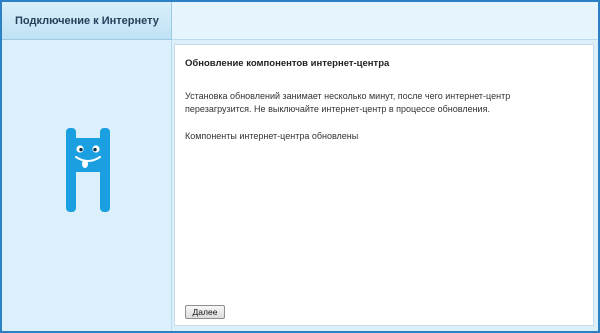 This screenshot has height=333, width=600. Describe the element at coordinates (88, 170) in the screenshot. I see `monster-mascot-icon` at that location.